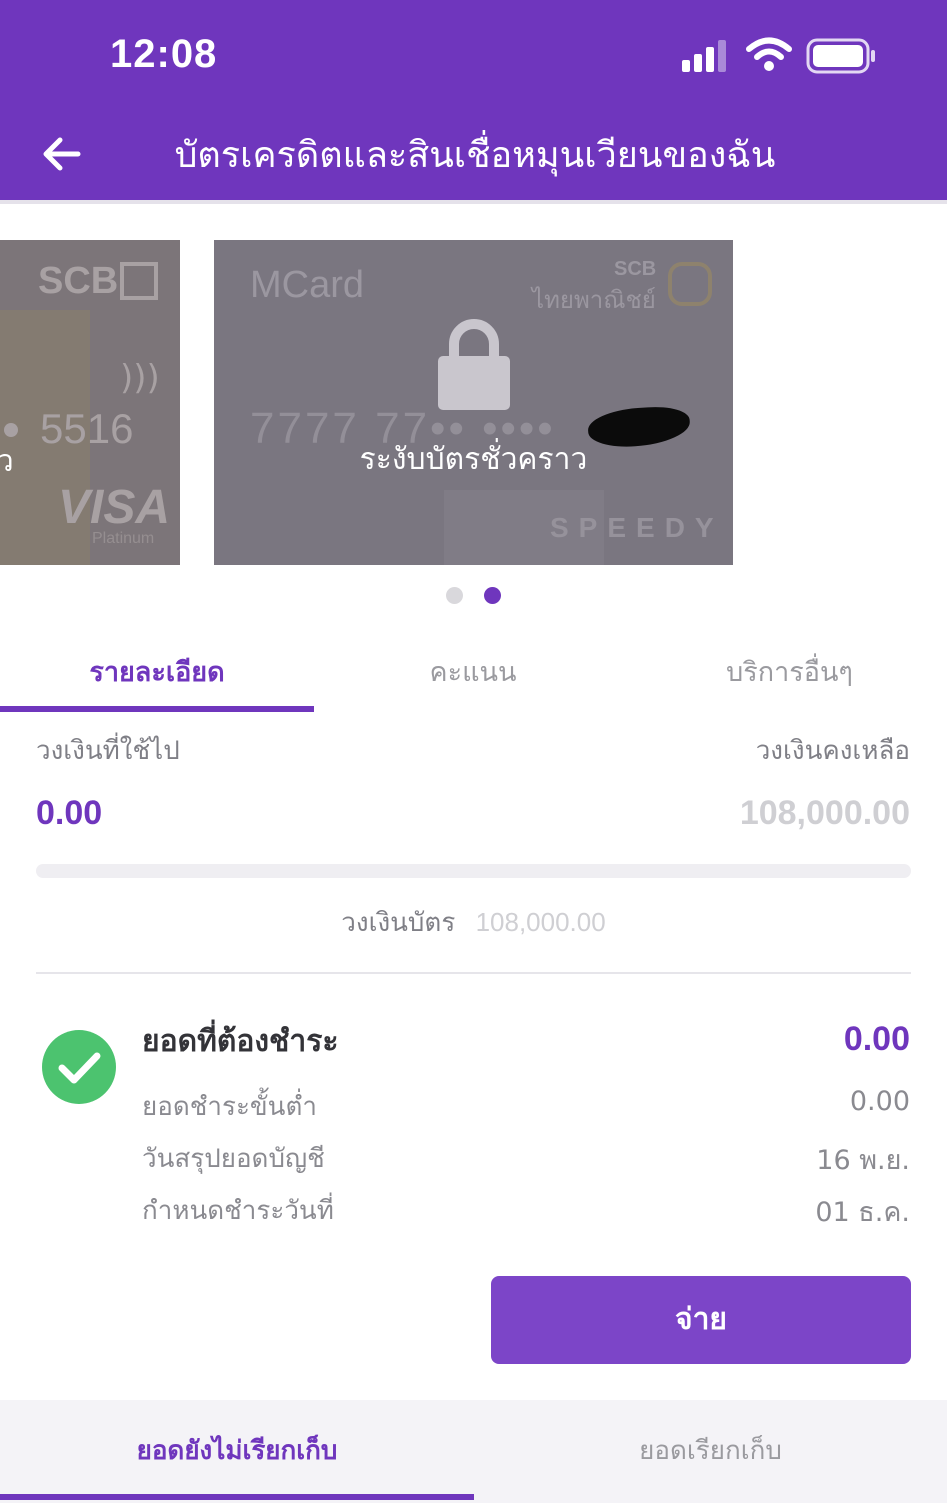 This screenshot has height=1503, width=947. What do you see at coordinates (832, 751) in the screenshot?
I see `remaining-credit-label: วงเงินคงเหลือ` at bounding box center [832, 751].